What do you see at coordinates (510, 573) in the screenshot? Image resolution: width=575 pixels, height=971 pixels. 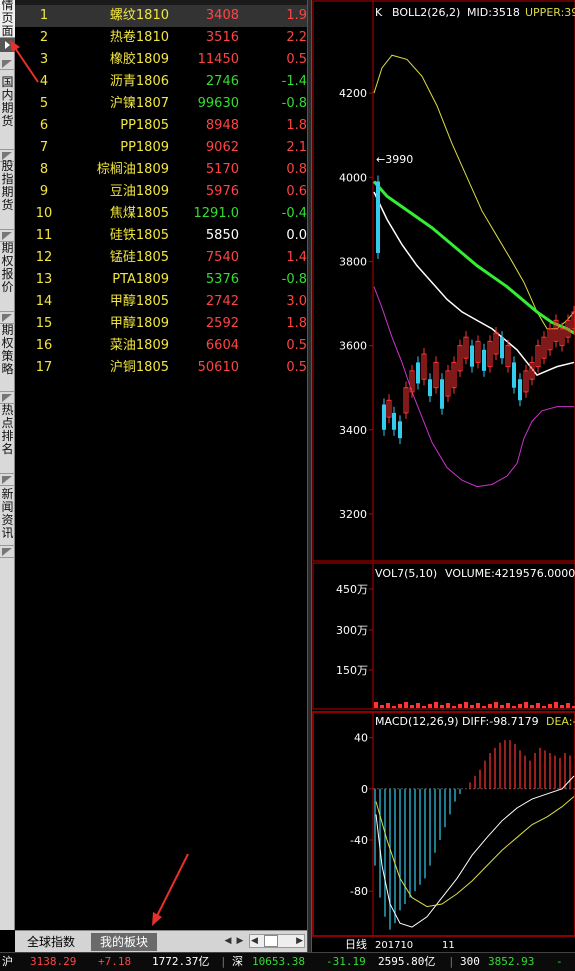 I see `volume-value: VOLUME:4219576.0000` at bounding box center [510, 573].